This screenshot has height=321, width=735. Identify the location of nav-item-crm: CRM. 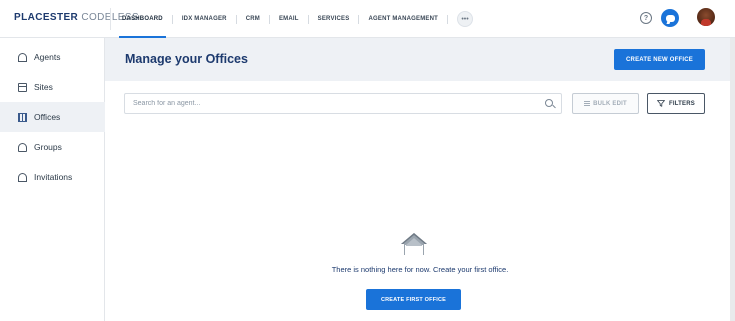
(253, 19).